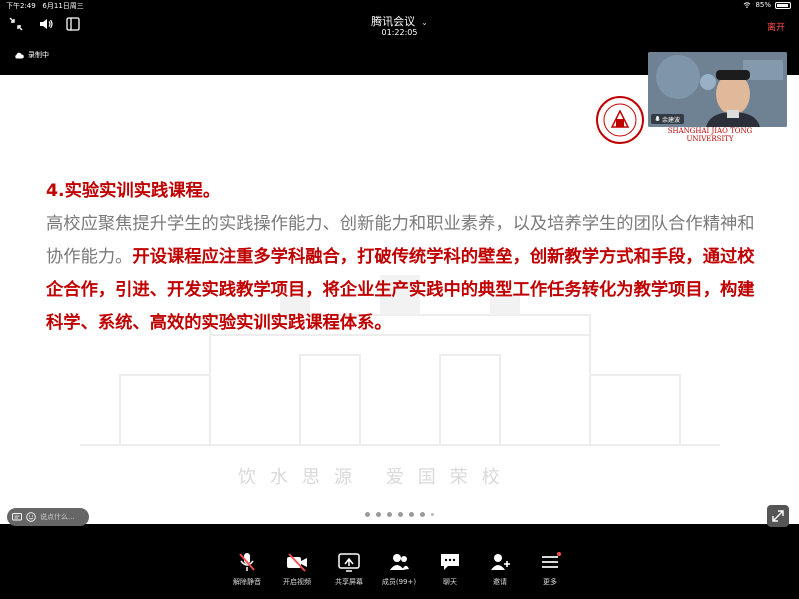 The image size is (799, 599). Describe the element at coordinates (550, 569) in the screenshot. I see `more-button: 更多` at that location.